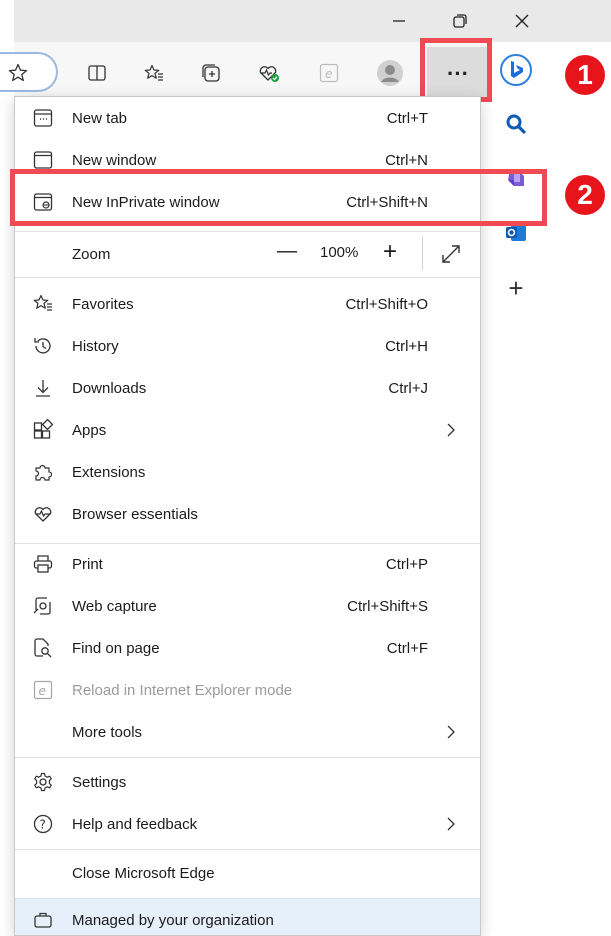  Describe the element at coordinates (406, 346) in the screenshot. I see `history-shortcut: Ctrl+H` at that location.